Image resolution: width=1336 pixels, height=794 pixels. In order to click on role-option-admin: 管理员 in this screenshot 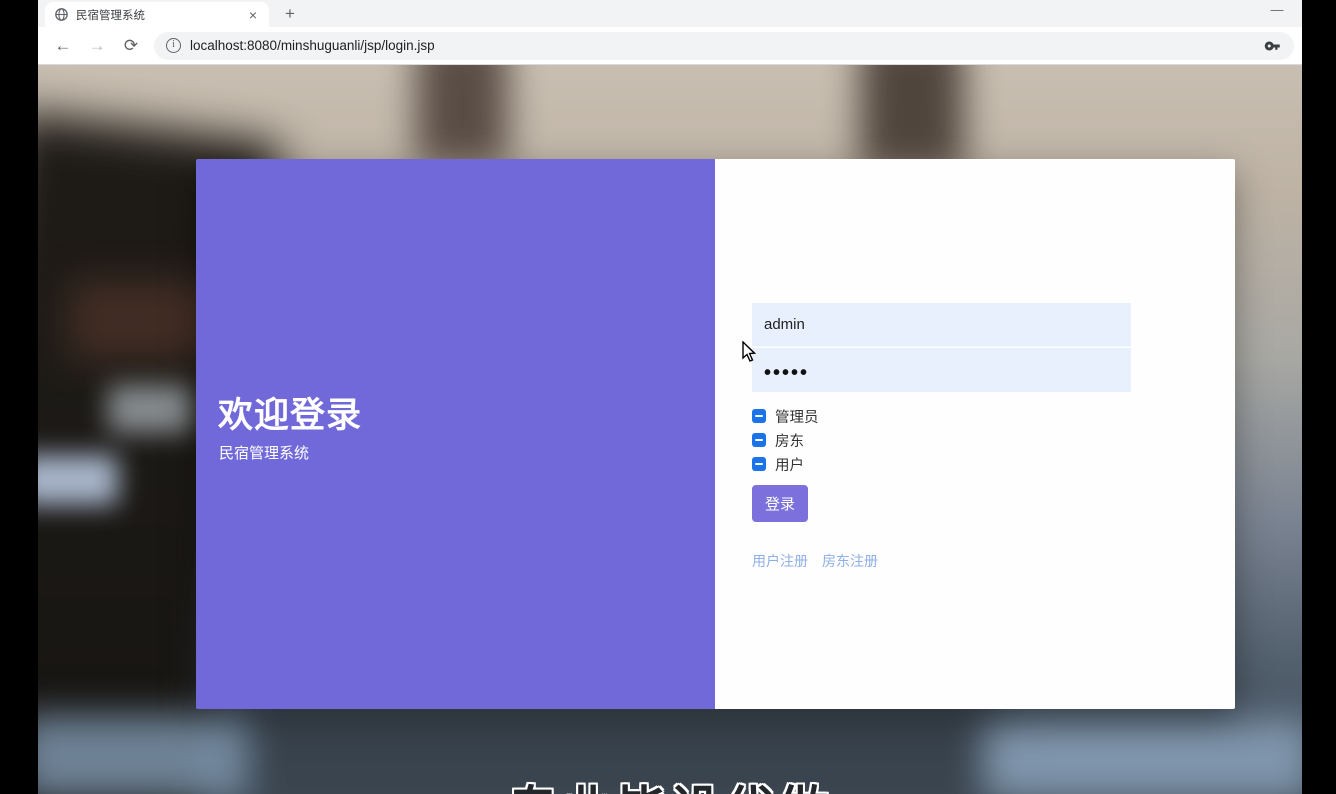, I will do `click(785, 416)`.